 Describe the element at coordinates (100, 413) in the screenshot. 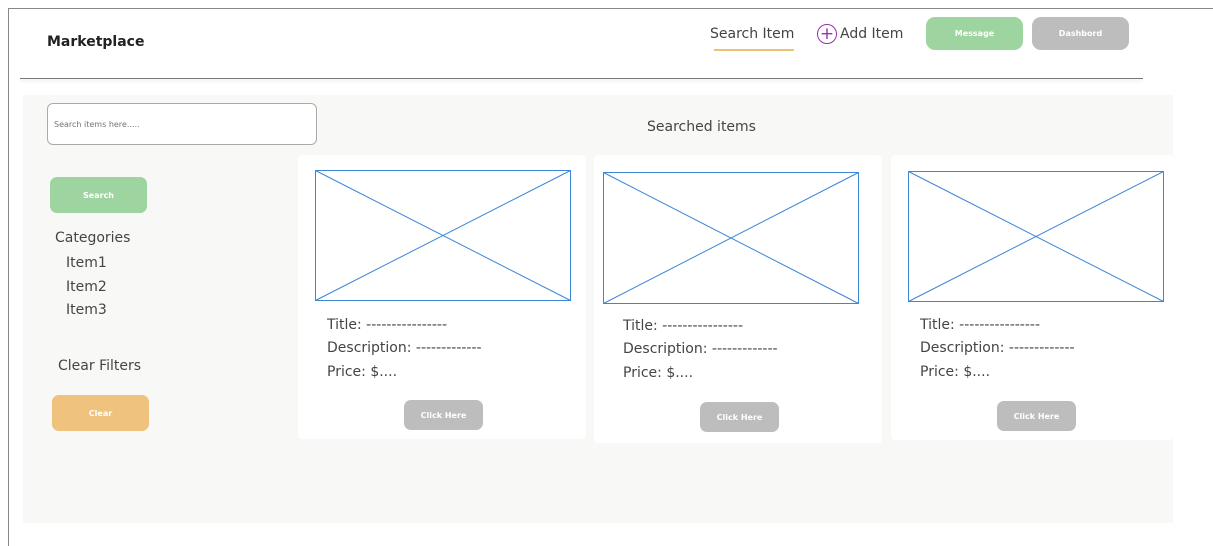

I see `clear-button: Clear` at that location.